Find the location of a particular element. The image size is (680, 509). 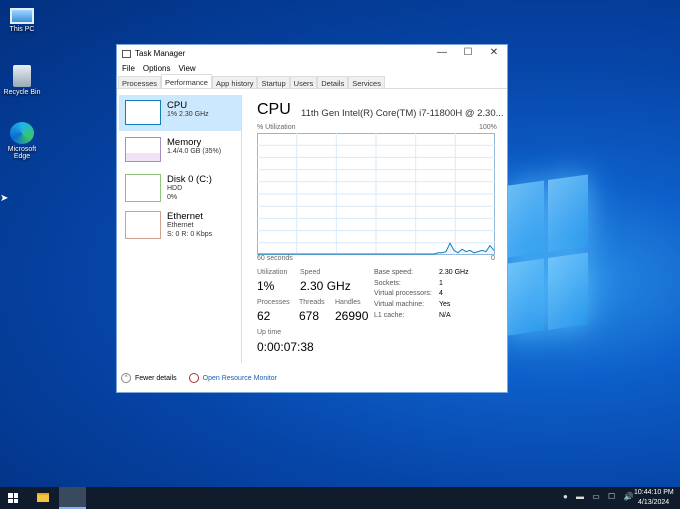

detail-label: Sockets: is located at coordinates (387, 283).